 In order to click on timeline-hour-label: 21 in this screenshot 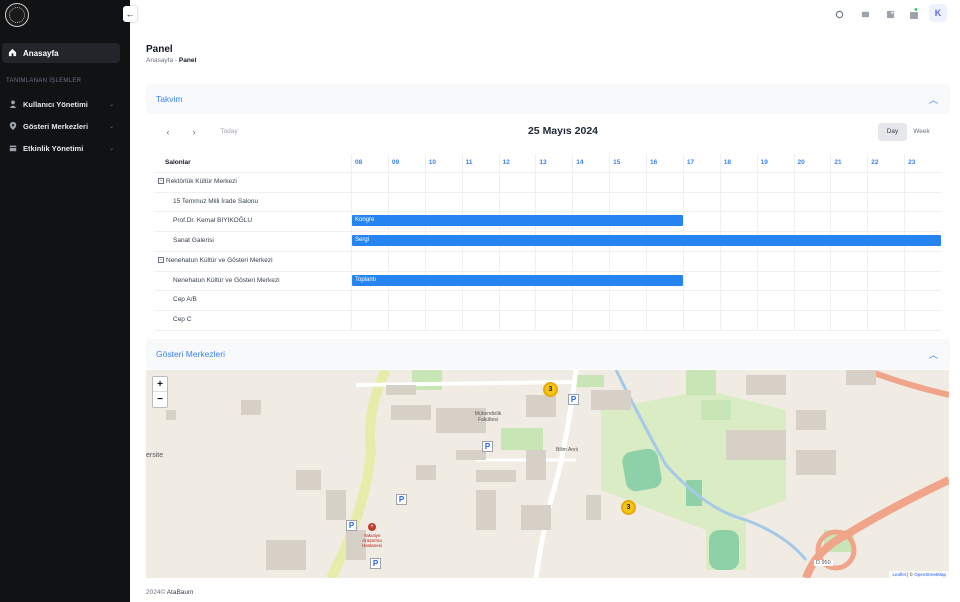, I will do `click(838, 162)`.